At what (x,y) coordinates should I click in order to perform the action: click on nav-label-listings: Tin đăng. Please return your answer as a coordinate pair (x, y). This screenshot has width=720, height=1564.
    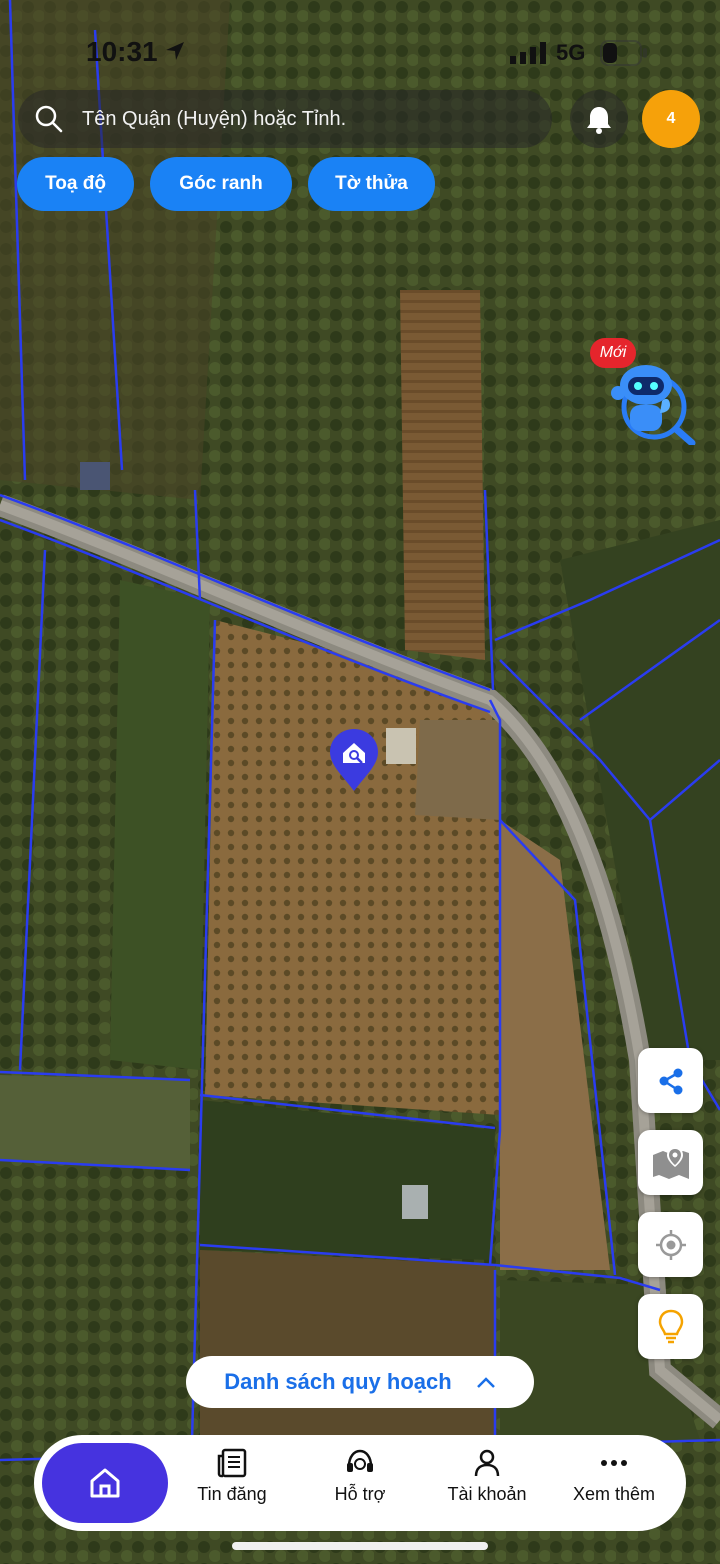
    Looking at the image, I should click on (232, 1494).